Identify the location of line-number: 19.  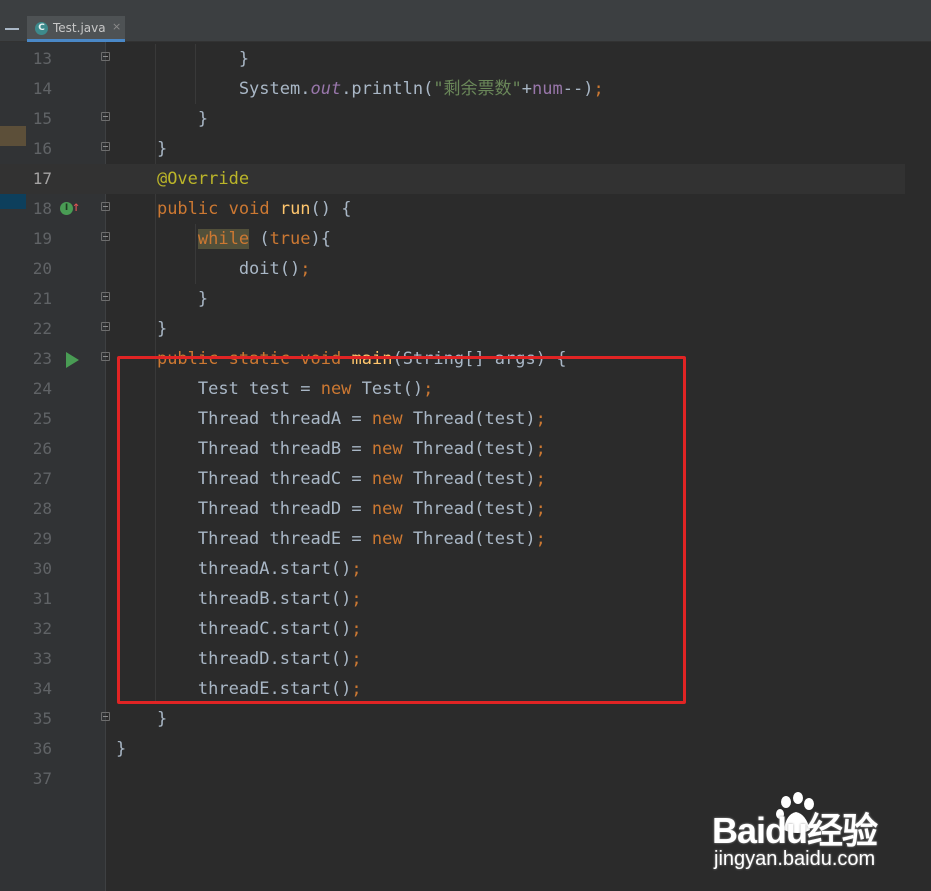
(42, 238).